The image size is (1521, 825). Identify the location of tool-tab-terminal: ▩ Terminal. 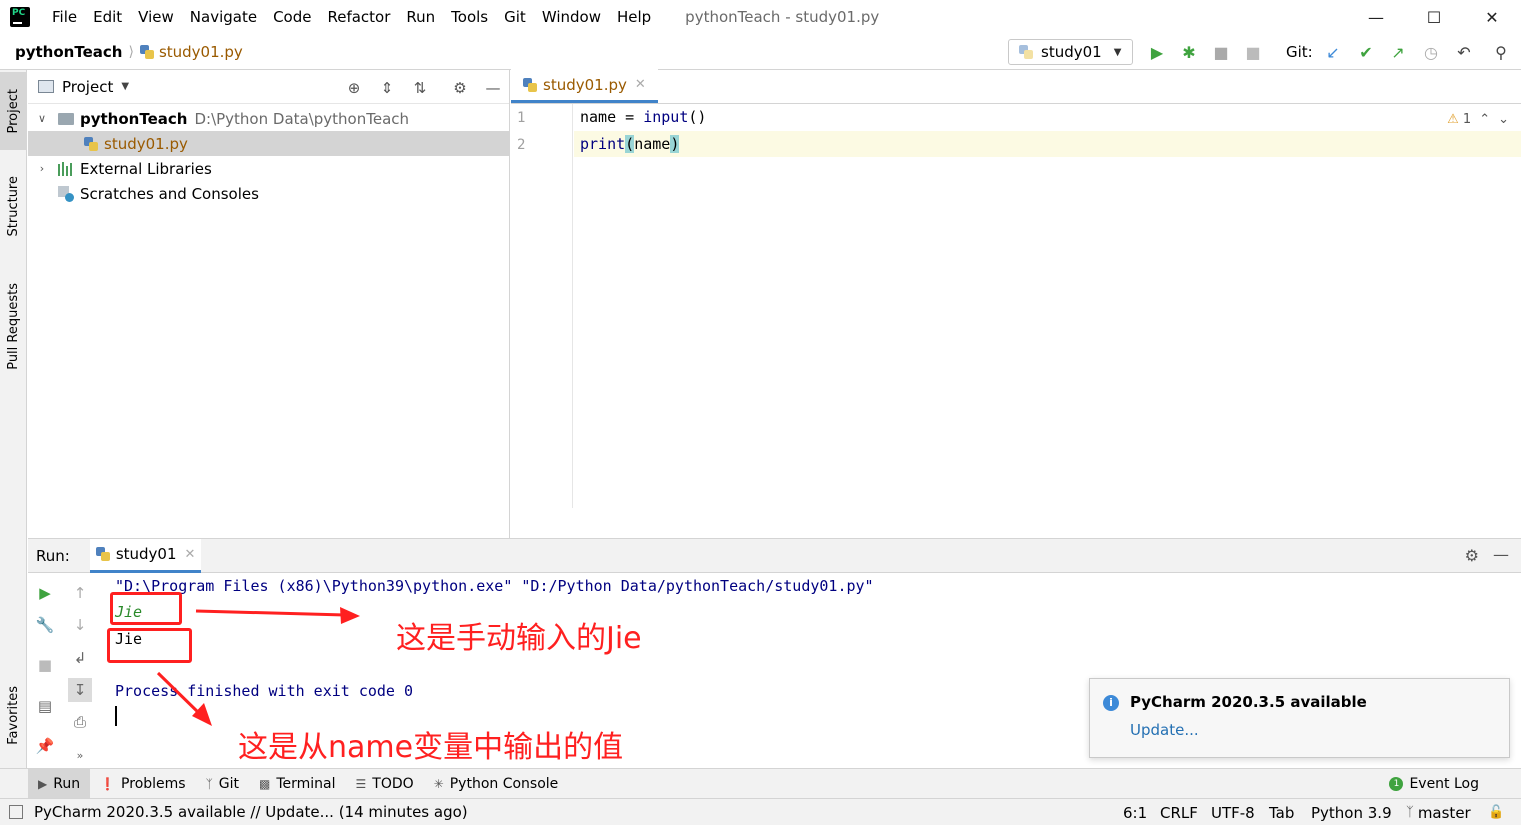
(297, 784).